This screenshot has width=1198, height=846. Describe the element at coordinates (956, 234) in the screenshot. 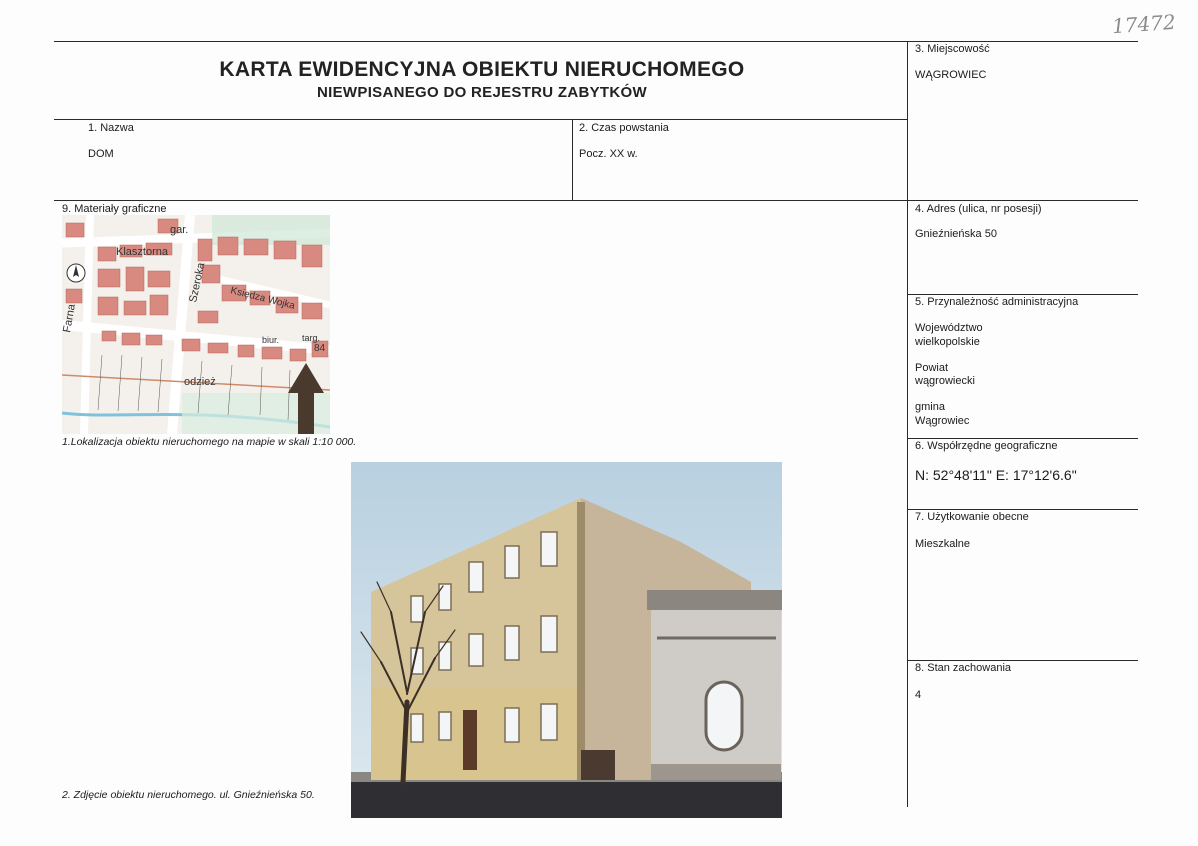

I see `address-value: Gnieźnieńska 50` at that location.